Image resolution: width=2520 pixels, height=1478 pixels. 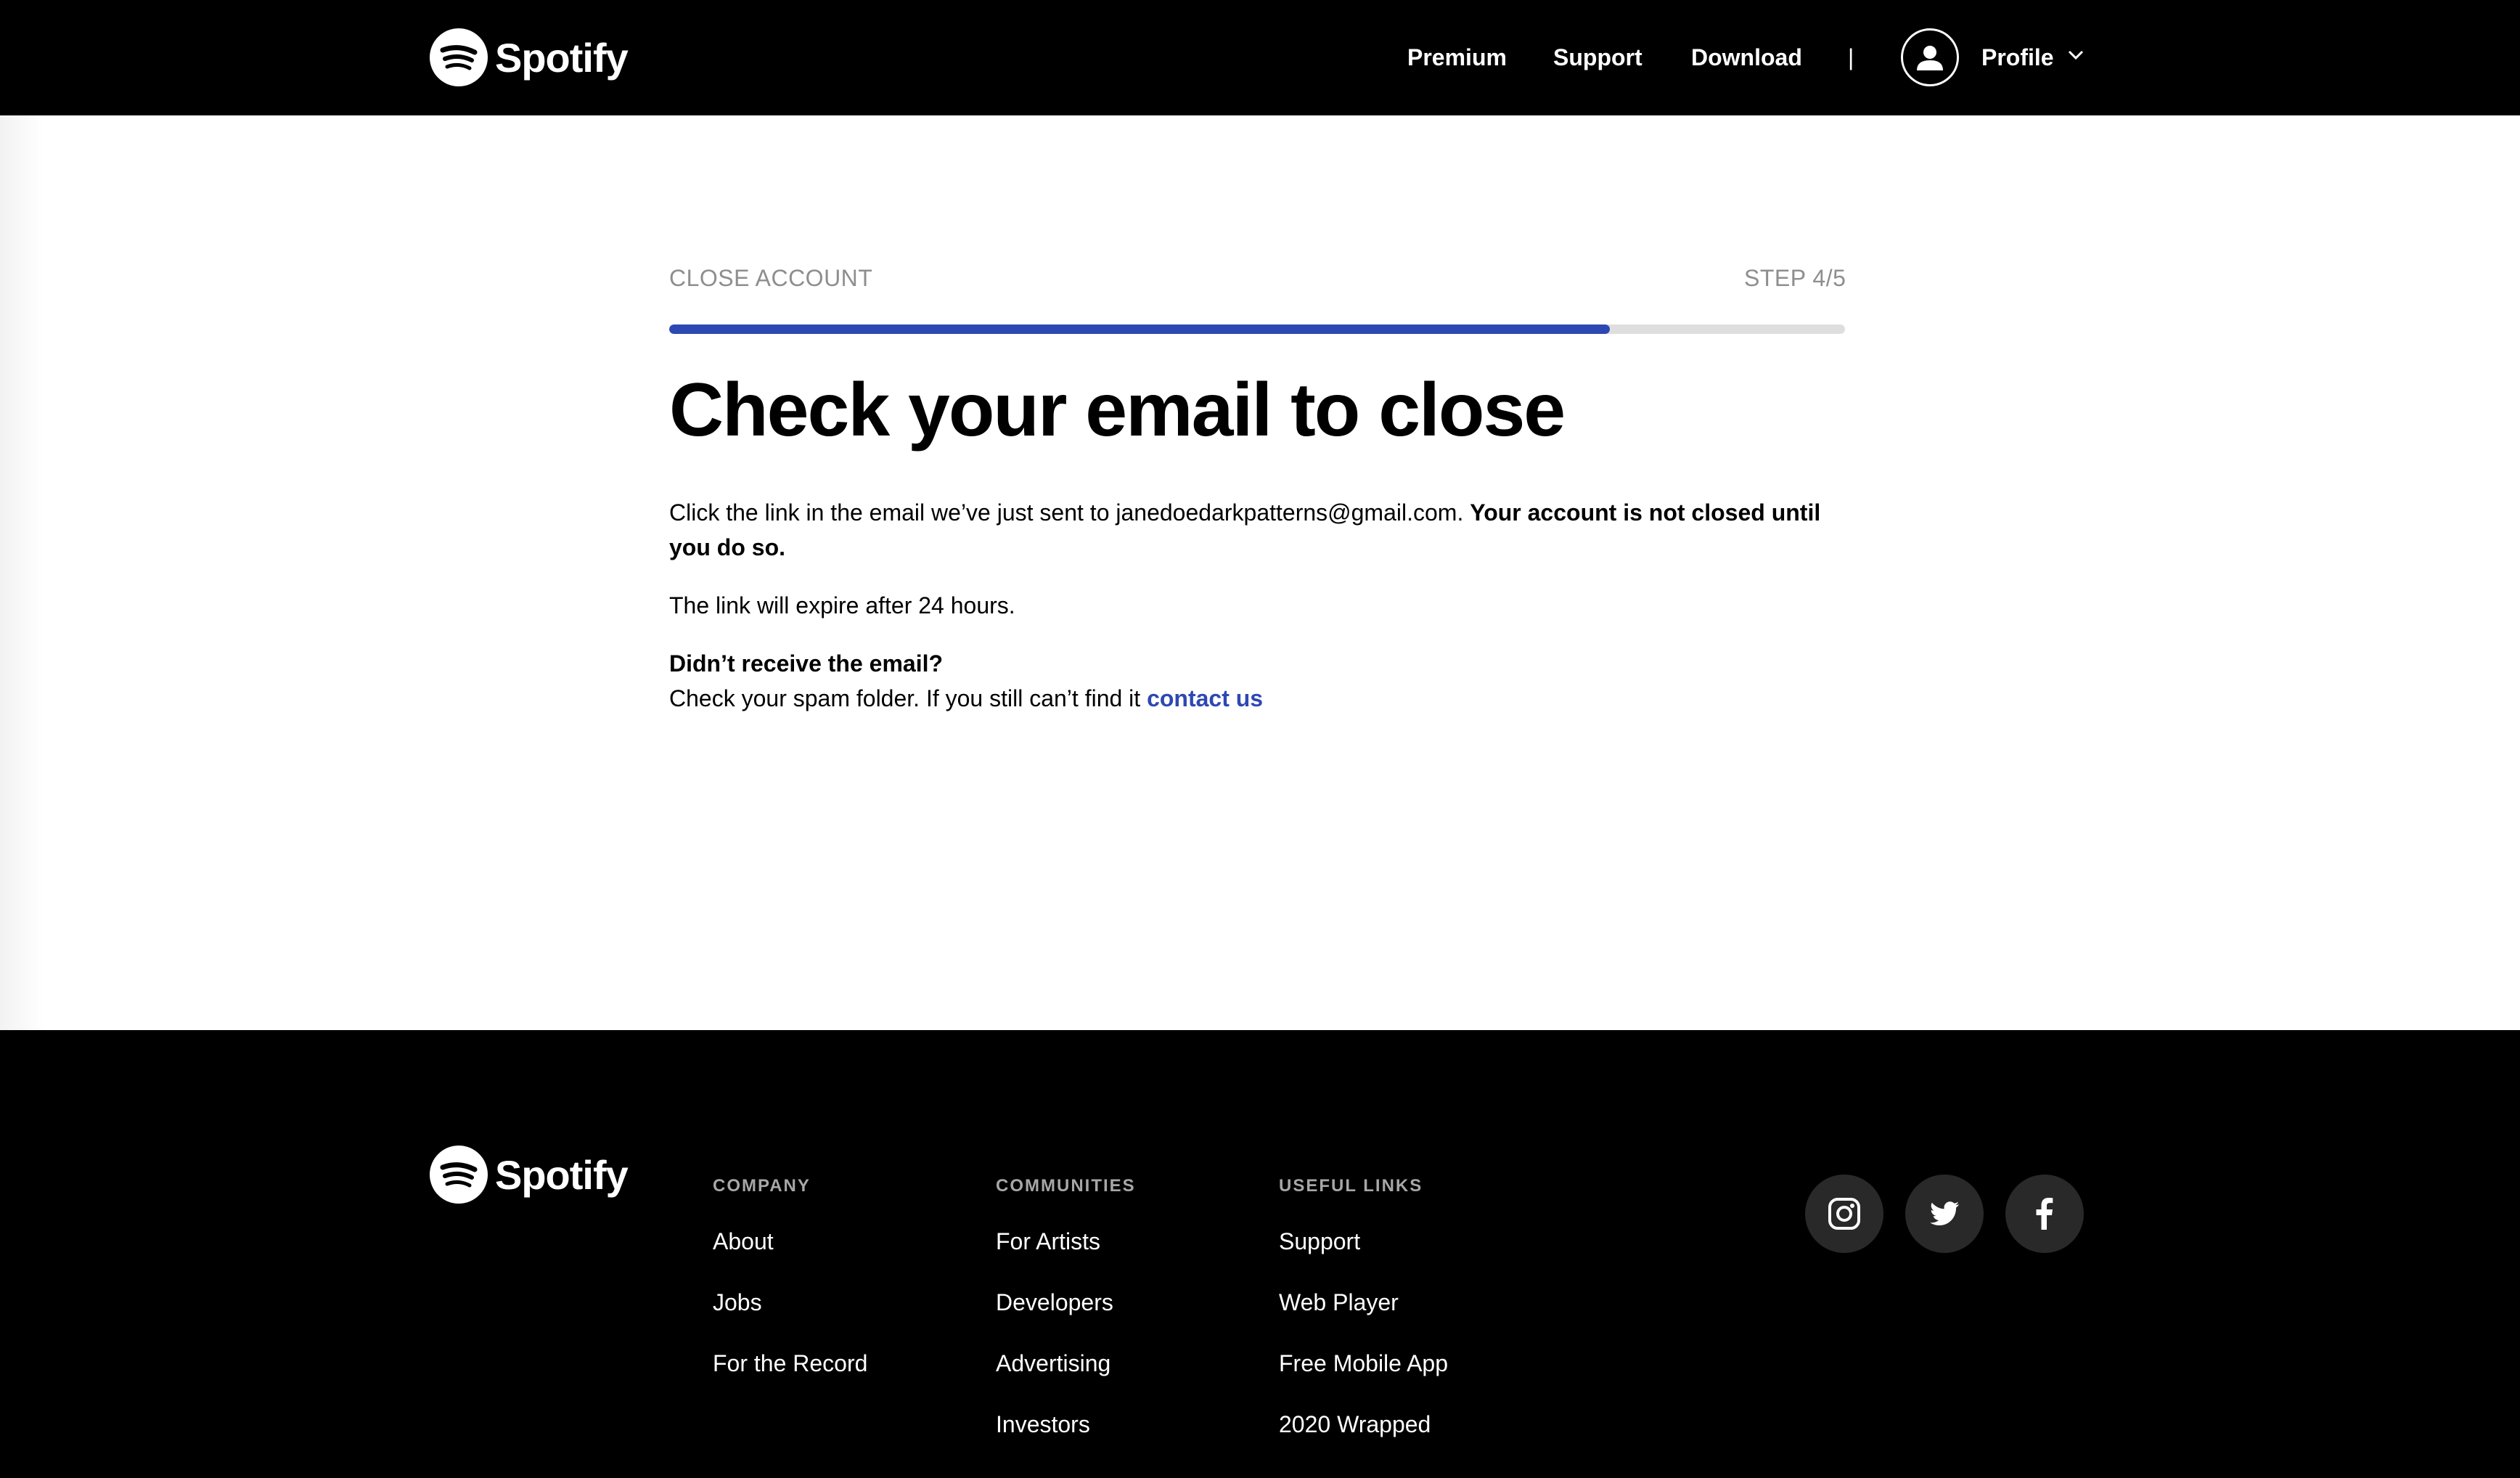 What do you see at coordinates (1795, 278) in the screenshot?
I see `step-indicator: STEP 4/5` at bounding box center [1795, 278].